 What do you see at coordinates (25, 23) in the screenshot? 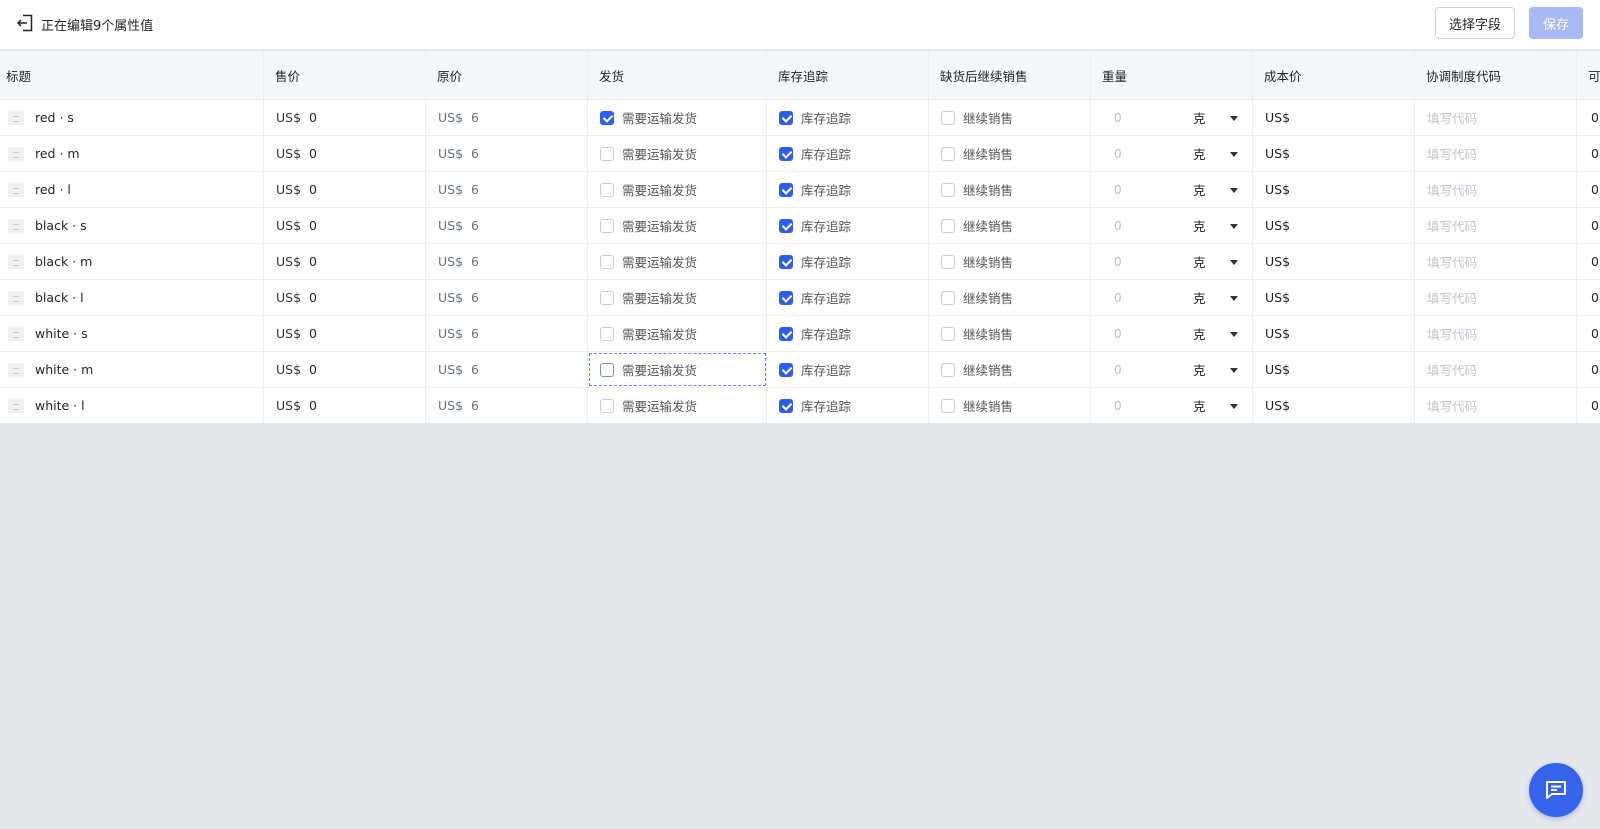
I see `exit-back-icon` at bounding box center [25, 23].